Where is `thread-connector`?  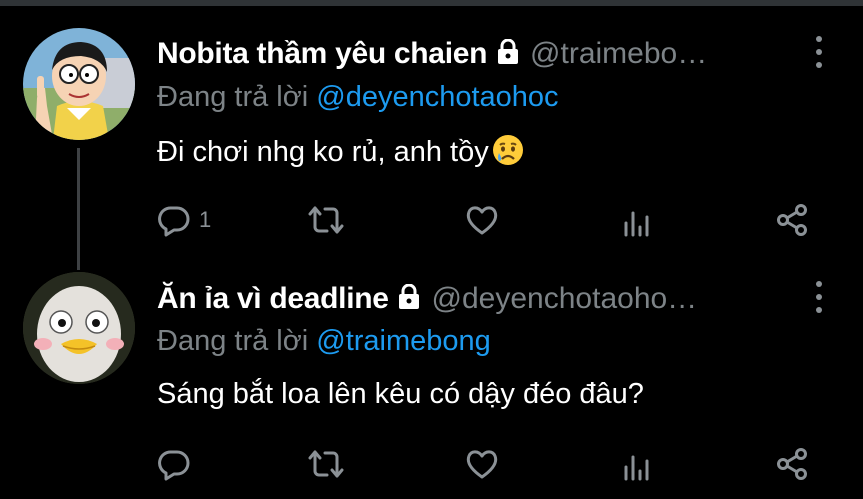
thread-connector is located at coordinates (78, 209).